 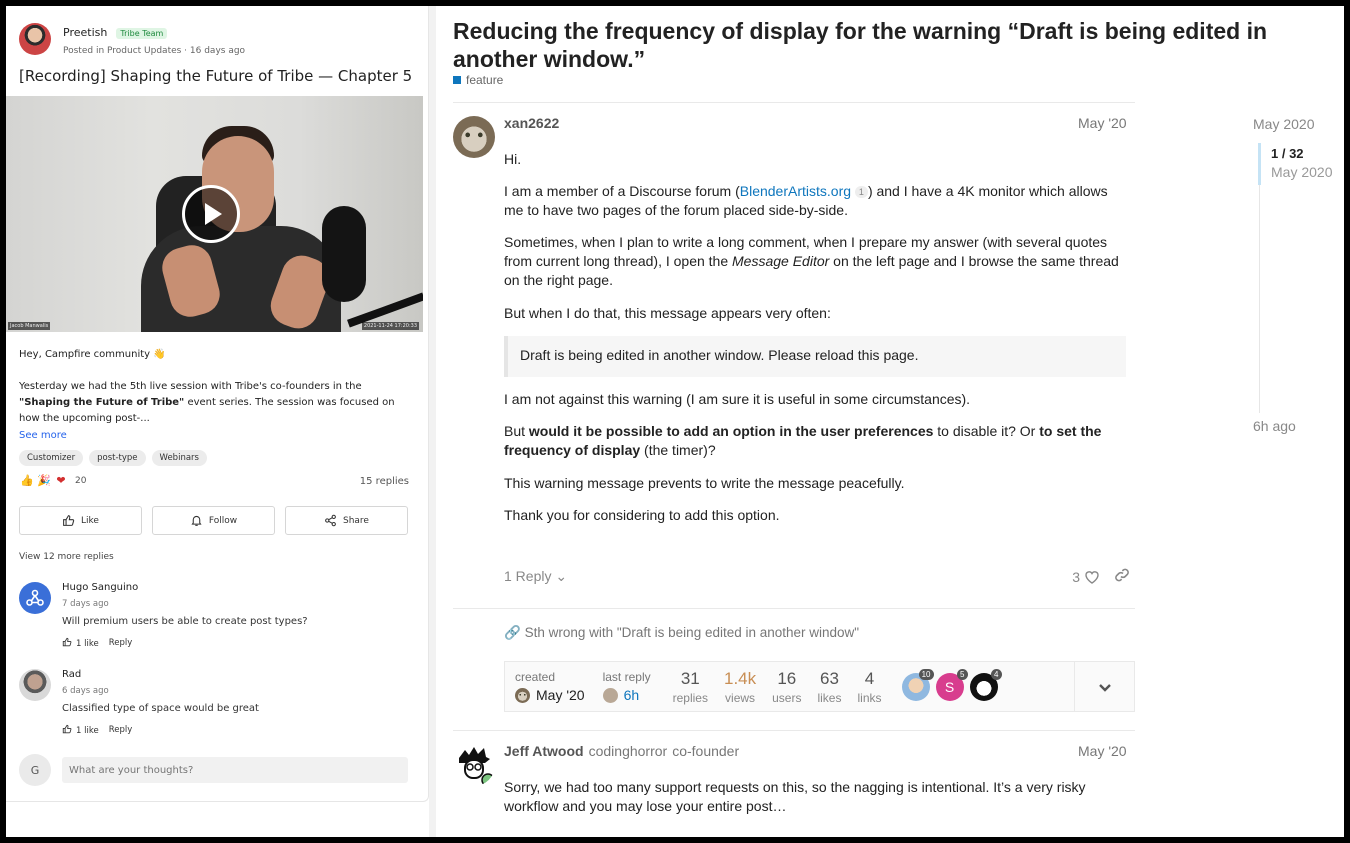 I want to click on like-button: Like, so click(x=80, y=520).